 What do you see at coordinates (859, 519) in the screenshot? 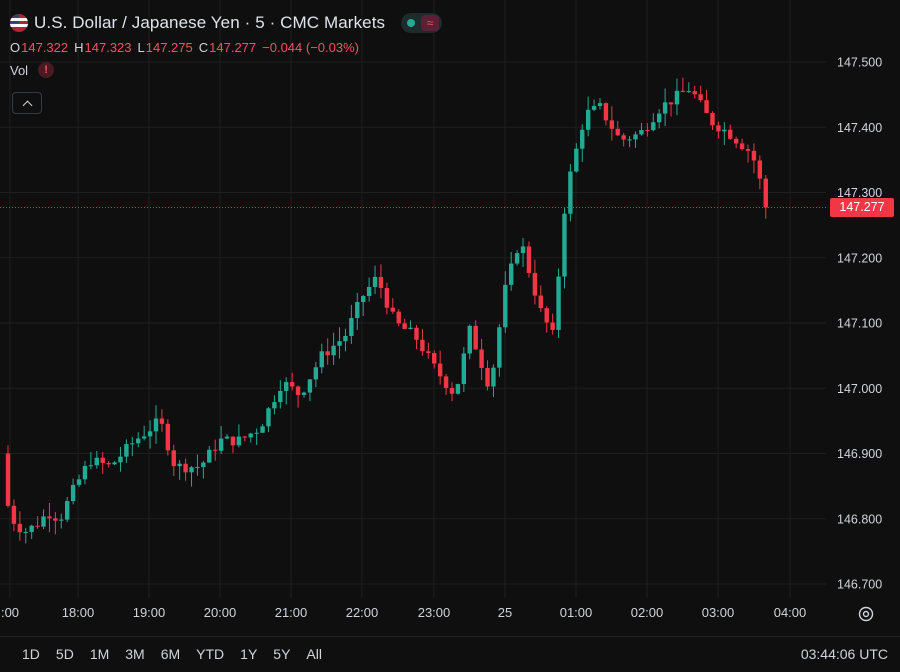
I see `y-tick-label: 146.800` at bounding box center [859, 519].